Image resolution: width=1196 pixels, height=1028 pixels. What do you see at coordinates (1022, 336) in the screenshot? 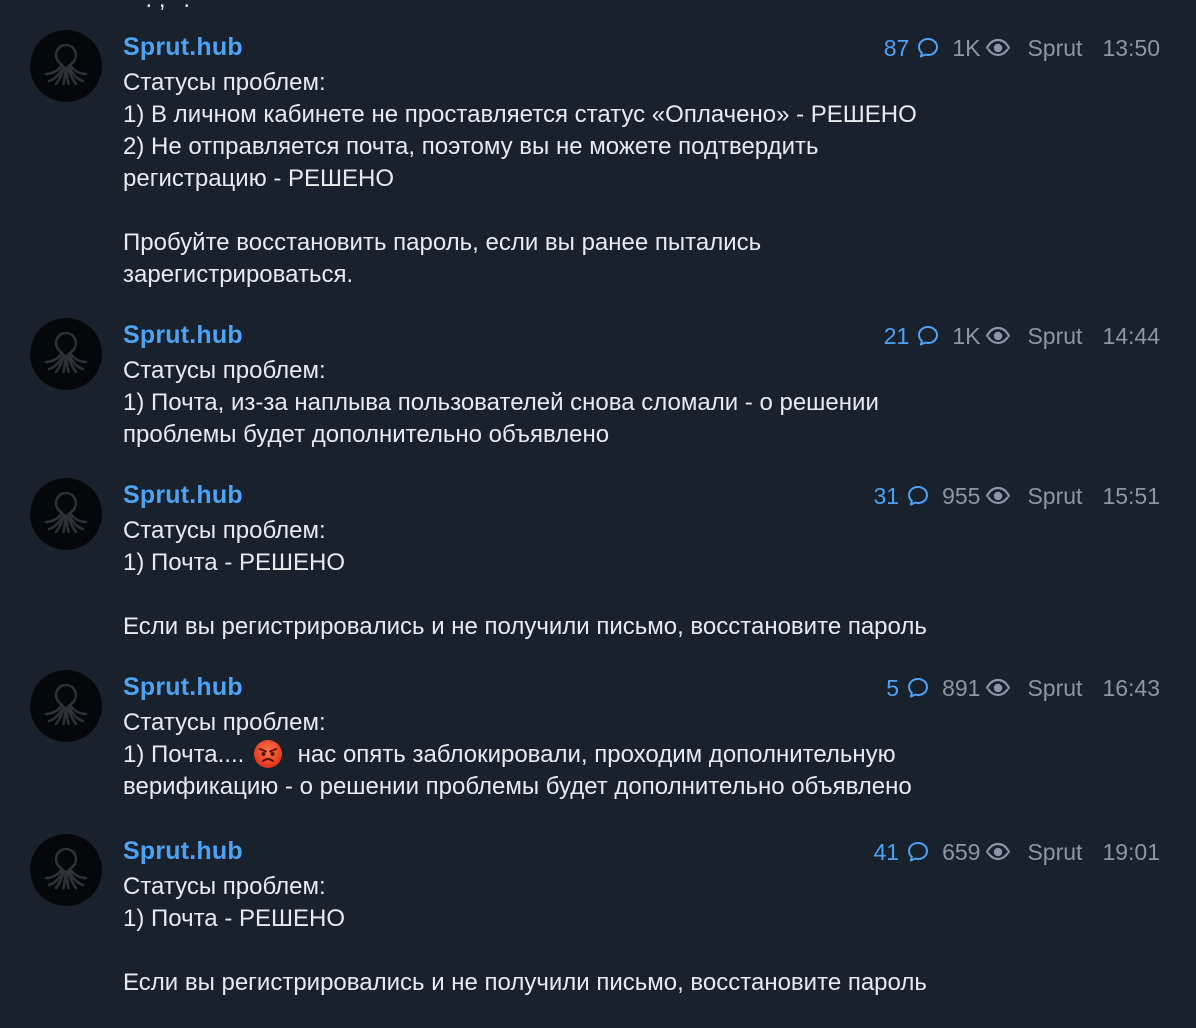
I see `post-meta: 21 1K Sprut 14:44` at bounding box center [1022, 336].